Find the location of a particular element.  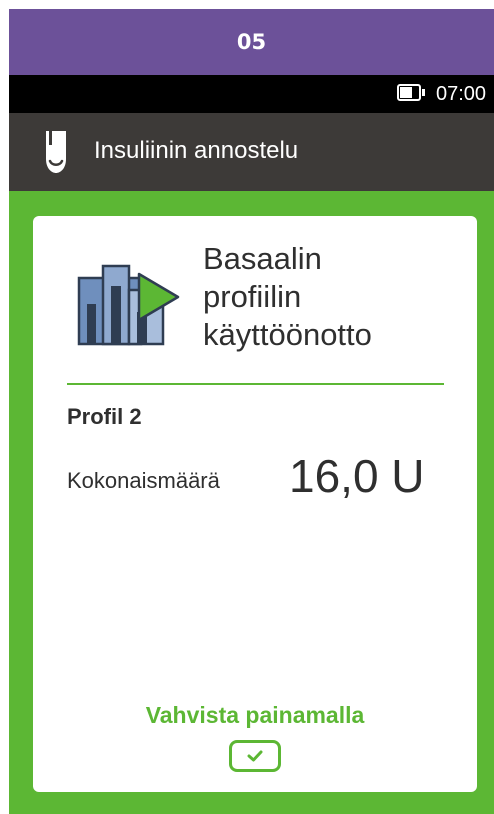

screen-title: Insuliinin annostelu is located at coordinates (196, 150).